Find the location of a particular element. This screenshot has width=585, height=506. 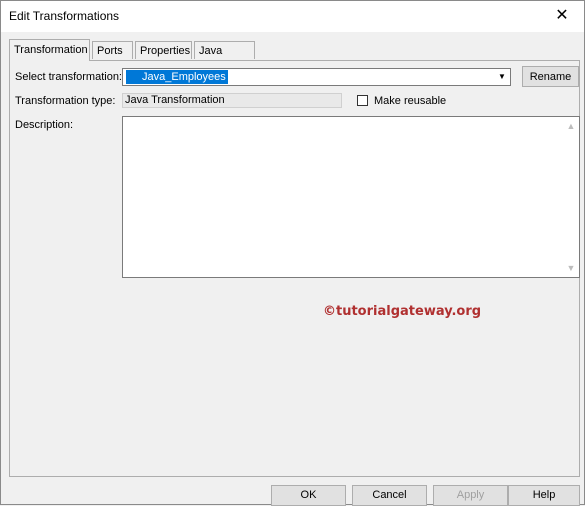

ok-button: OK is located at coordinates (308, 495).